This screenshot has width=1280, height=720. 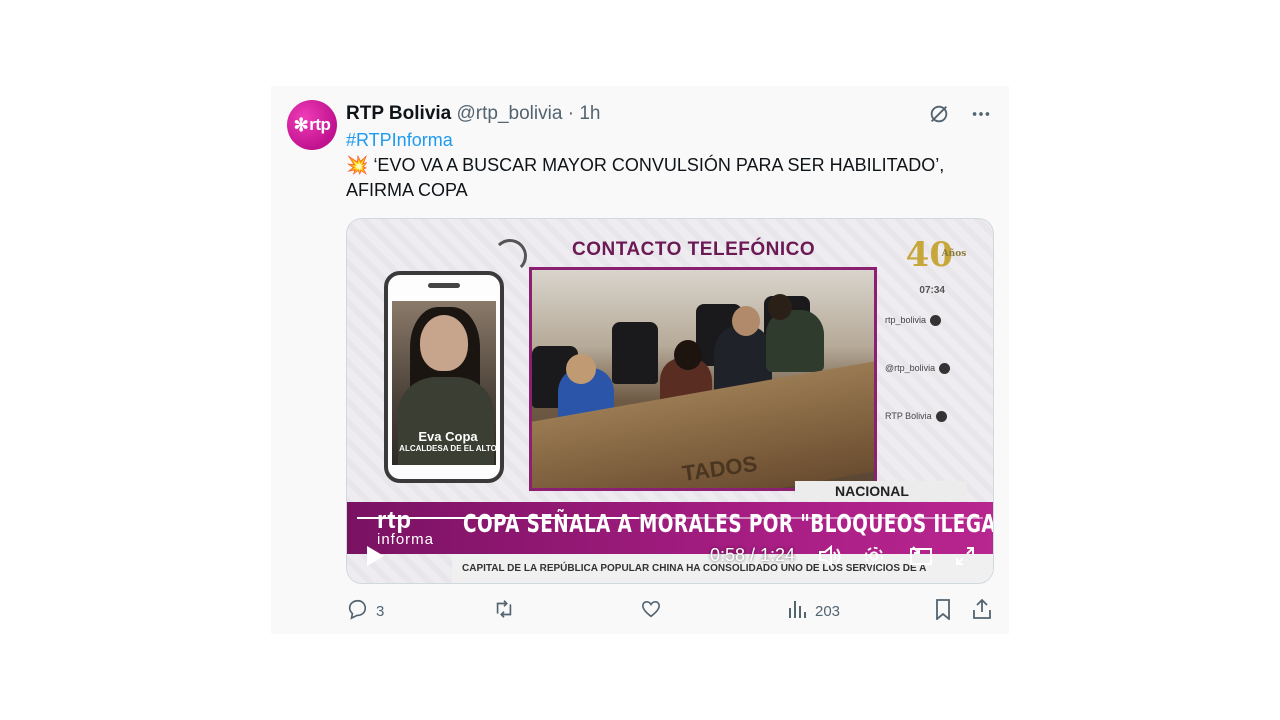 I want to click on rtp-informa-logo: rtp informa, so click(x=405, y=527).